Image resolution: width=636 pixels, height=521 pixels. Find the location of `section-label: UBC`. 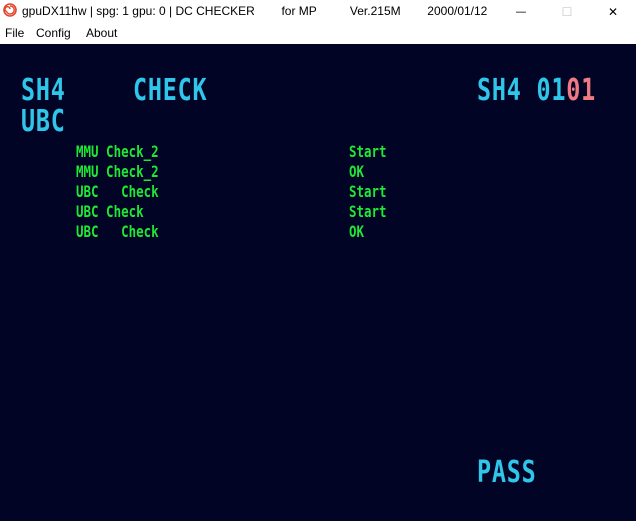

section-label: UBC is located at coordinates (43, 121).